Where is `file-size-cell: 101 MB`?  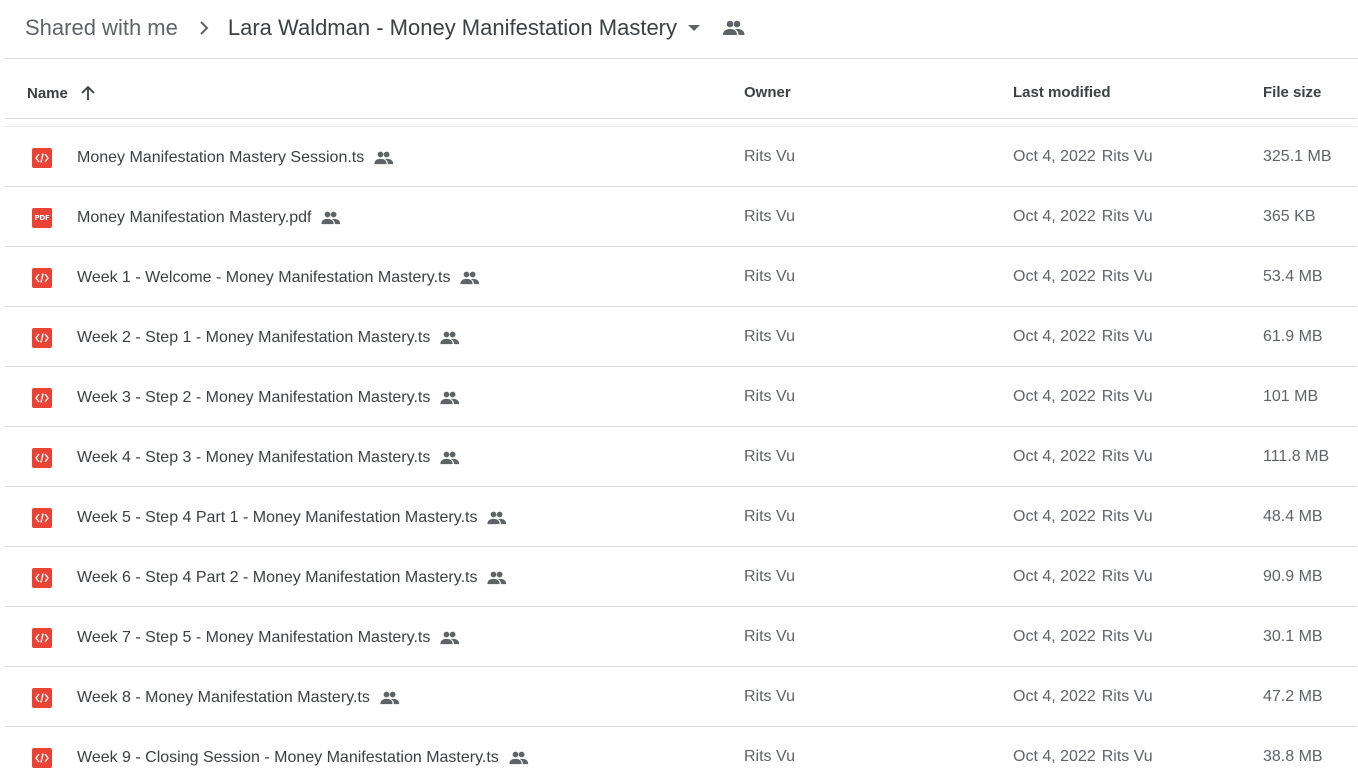
file-size-cell: 101 MB is located at coordinates (1291, 396).